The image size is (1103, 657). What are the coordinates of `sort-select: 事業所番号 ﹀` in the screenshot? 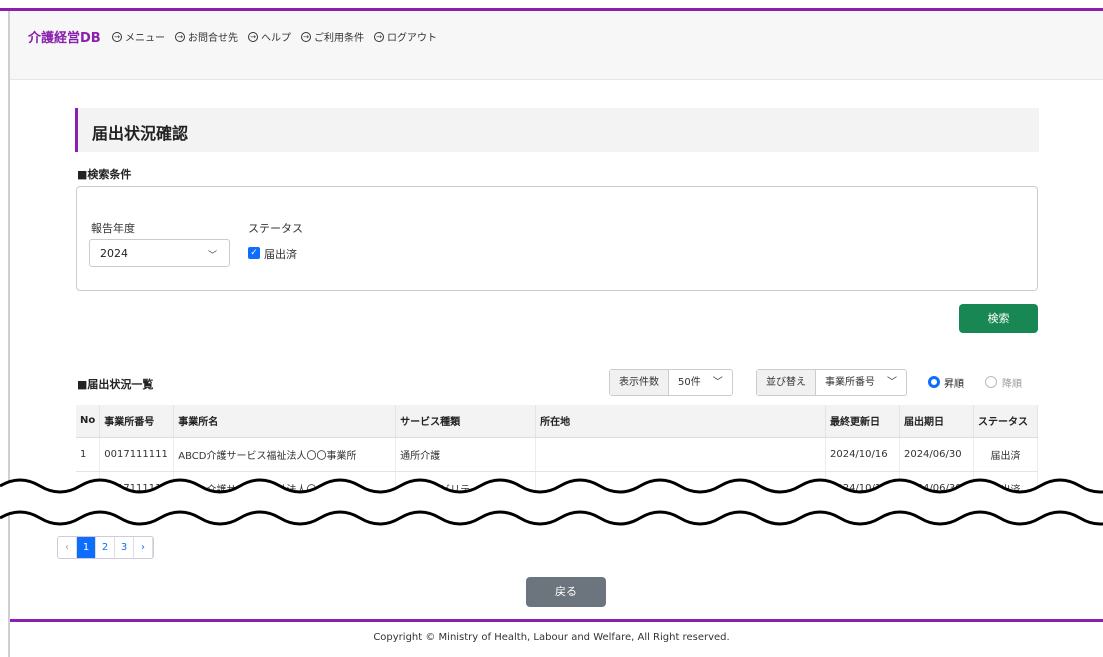 It's located at (861, 382).